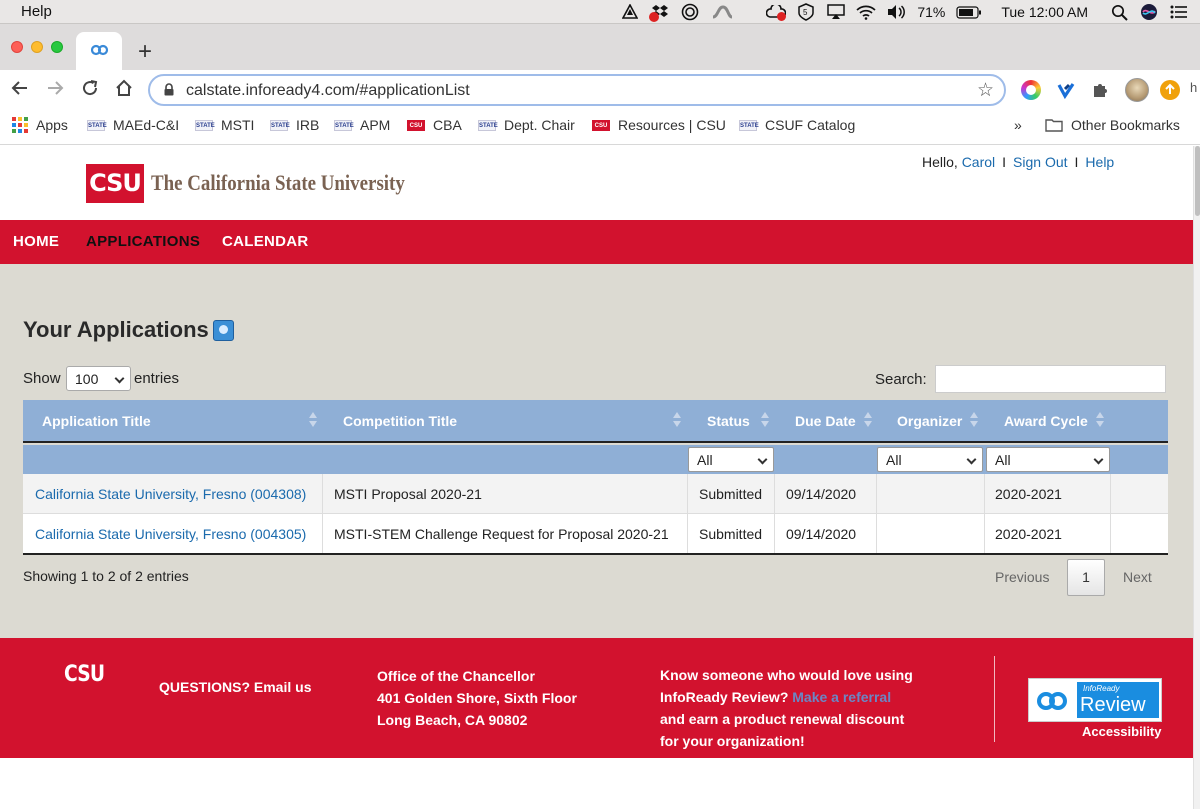 This screenshot has height=809, width=1200. Describe the element at coordinates (1048, 459) in the screenshot. I see `award-cycle-filter-select: All` at that location.